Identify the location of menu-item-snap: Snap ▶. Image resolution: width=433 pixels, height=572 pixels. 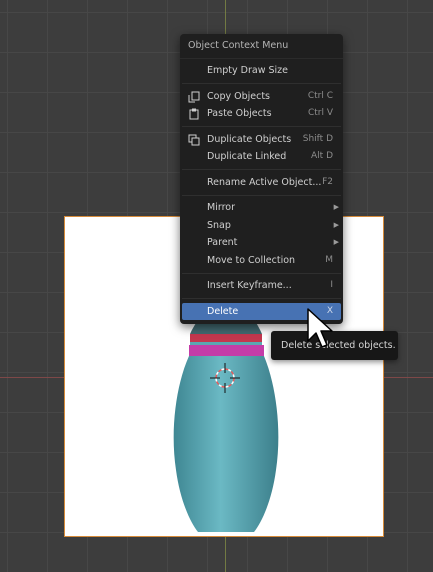
(261, 226).